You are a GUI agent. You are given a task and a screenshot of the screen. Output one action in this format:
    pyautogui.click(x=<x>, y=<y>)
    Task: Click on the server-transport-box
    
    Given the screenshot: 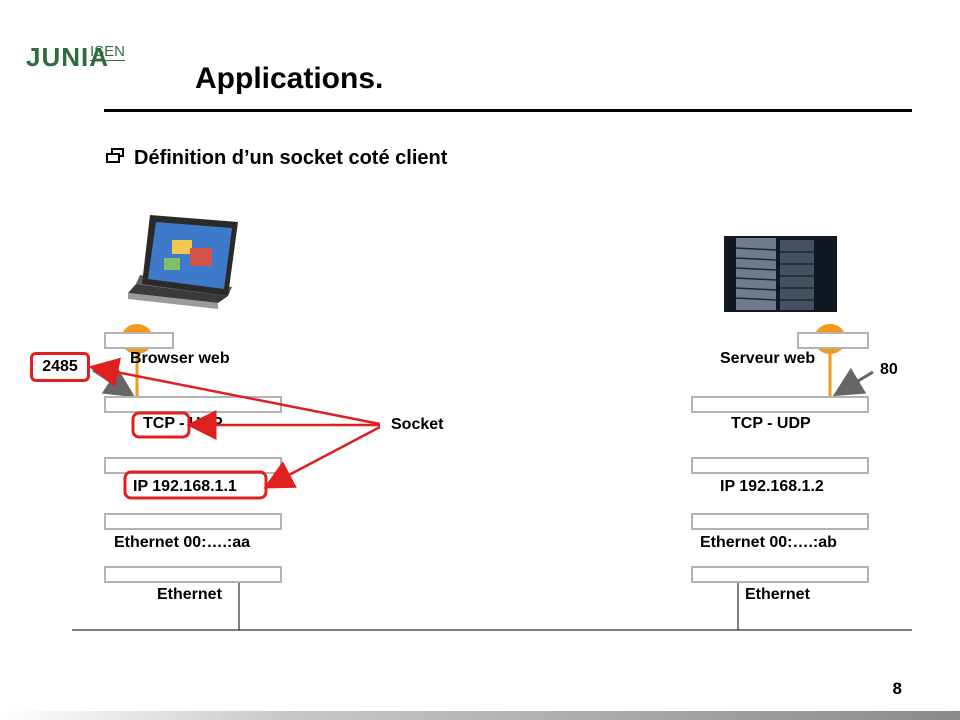 What is the action you would take?
    pyautogui.click(x=780, y=404)
    